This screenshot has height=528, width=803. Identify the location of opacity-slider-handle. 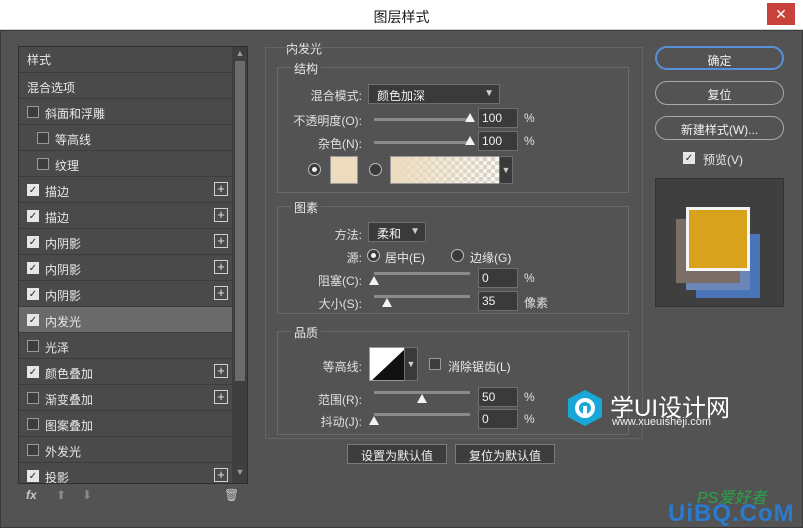
(470, 117).